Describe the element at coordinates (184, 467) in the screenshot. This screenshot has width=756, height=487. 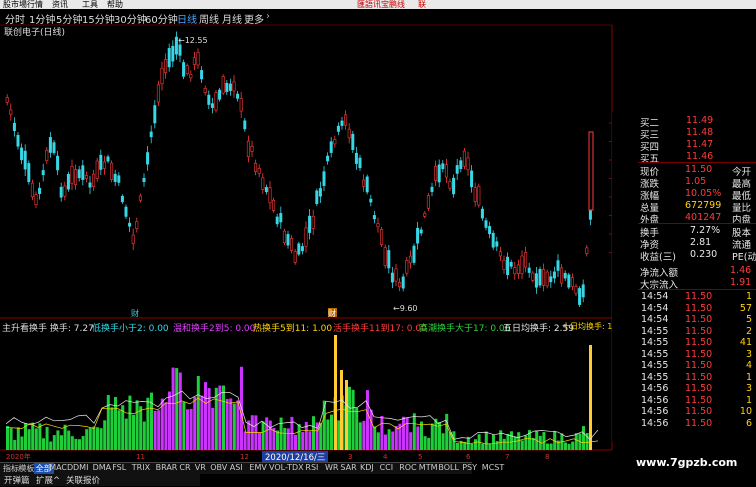
I see `indicator-tab: CR` at that location.